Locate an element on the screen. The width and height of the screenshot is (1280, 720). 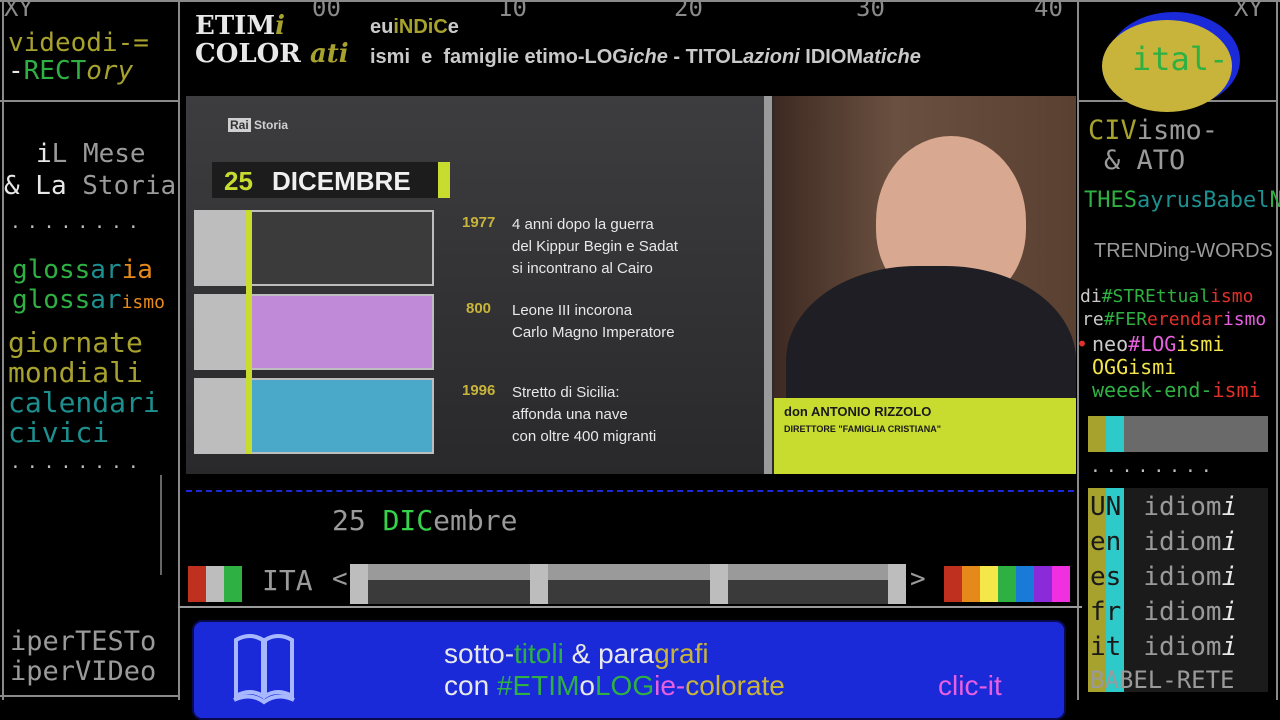
text-segment: OGG is located at coordinates (1110, 367).